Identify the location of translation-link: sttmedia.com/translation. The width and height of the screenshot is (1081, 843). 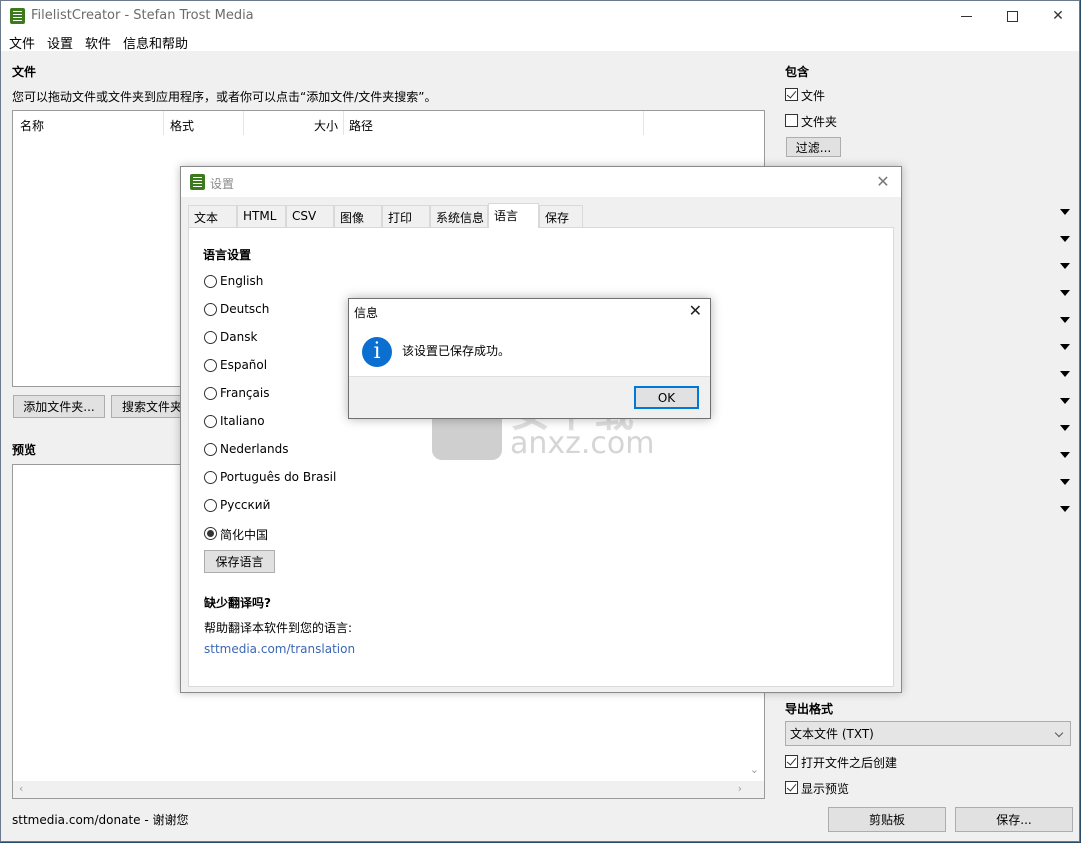
(279, 649).